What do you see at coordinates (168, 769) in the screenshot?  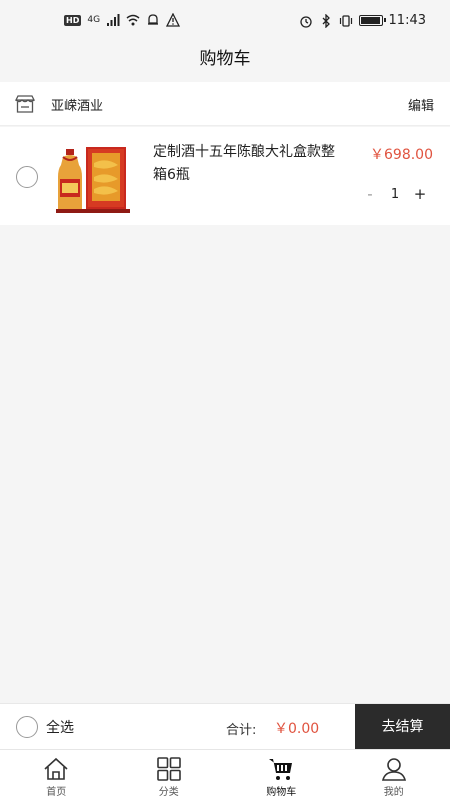 I see `grid-icon` at bounding box center [168, 769].